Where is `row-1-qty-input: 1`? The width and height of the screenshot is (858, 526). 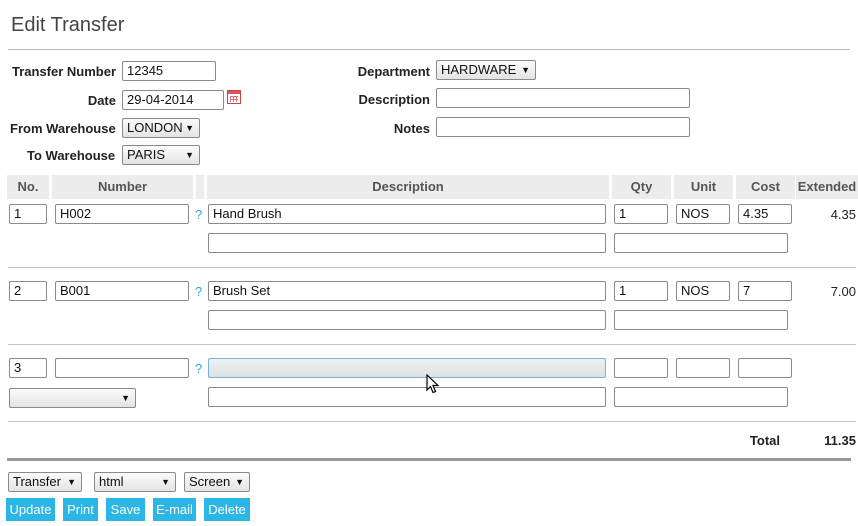
row-1-qty-input: 1 is located at coordinates (641, 214).